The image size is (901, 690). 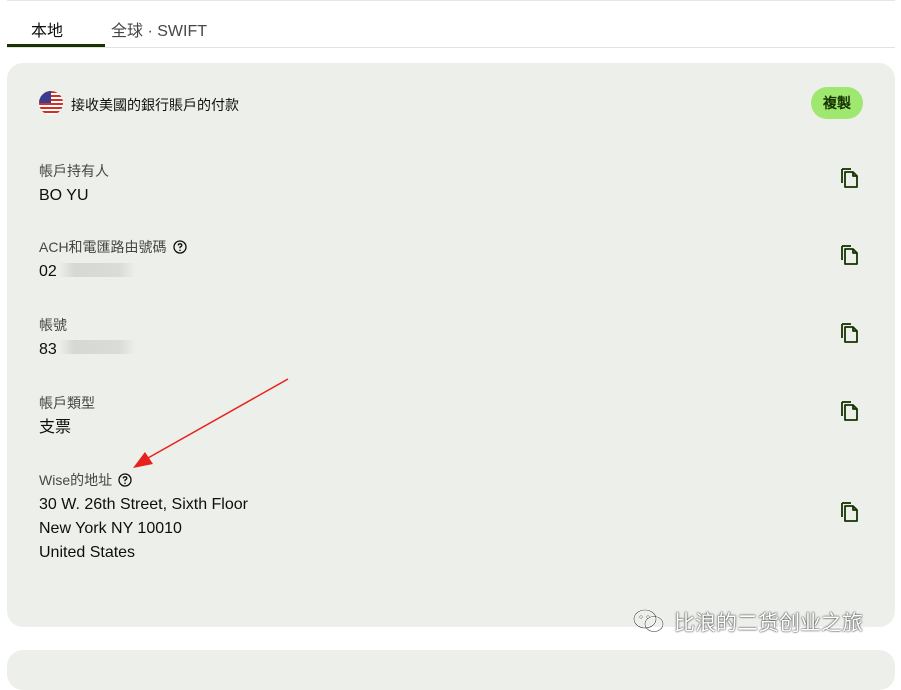 I want to click on field-label: 帳戶類型, so click(x=67, y=403).